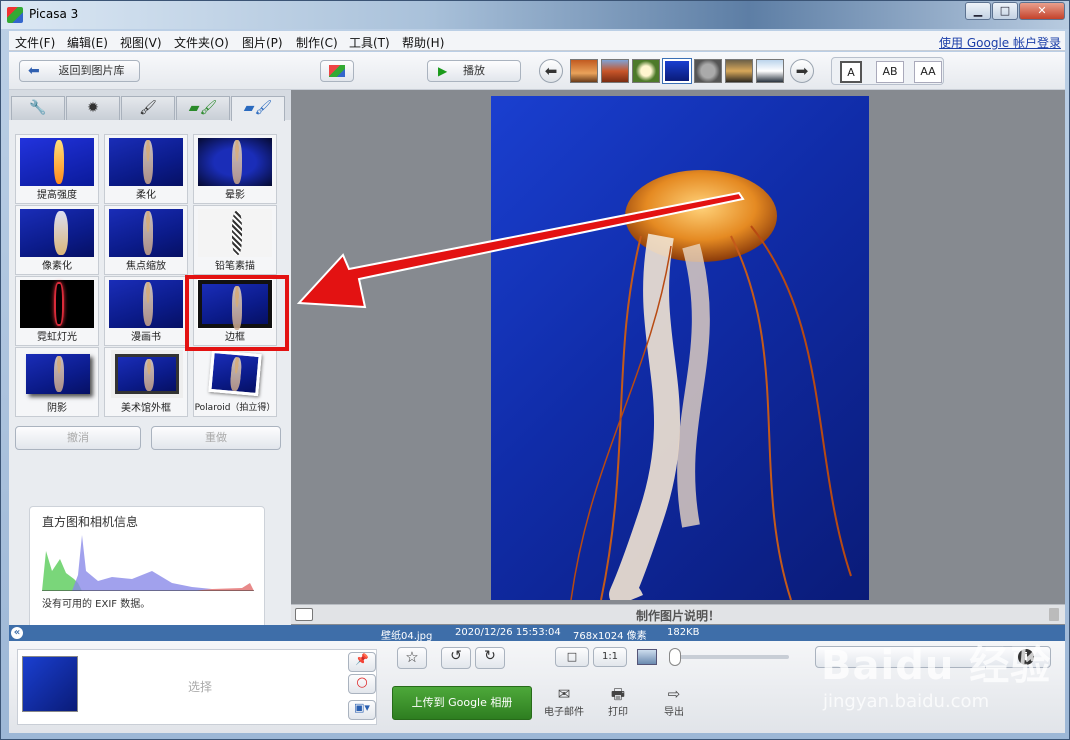  I want to click on tab-effects-2: ▰🖌, so click(203, 108).